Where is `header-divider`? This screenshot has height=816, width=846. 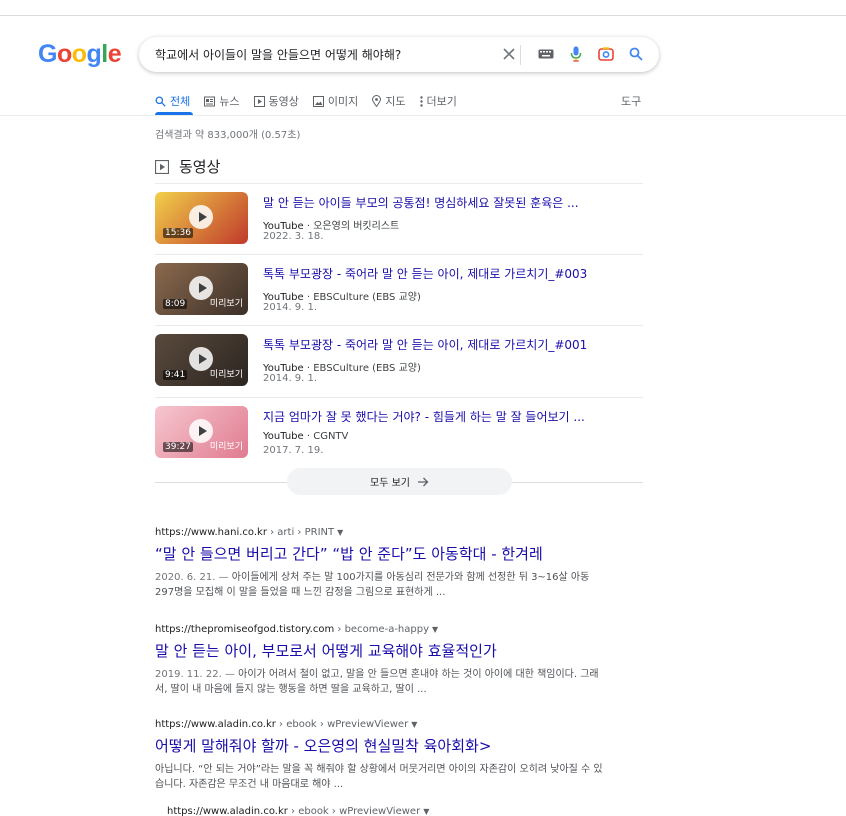 header-divider is located at coordinates (423, 115).